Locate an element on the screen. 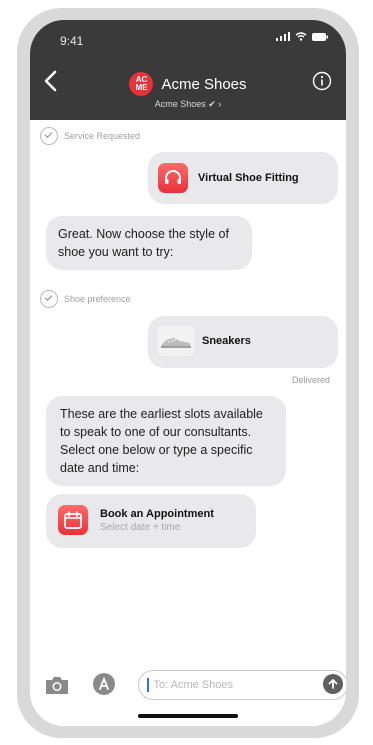 The width and height of the screenshot is (373, 745). virtual-fitting-title: Virtual Shoe Fitting is located at coordinates (248, 178).